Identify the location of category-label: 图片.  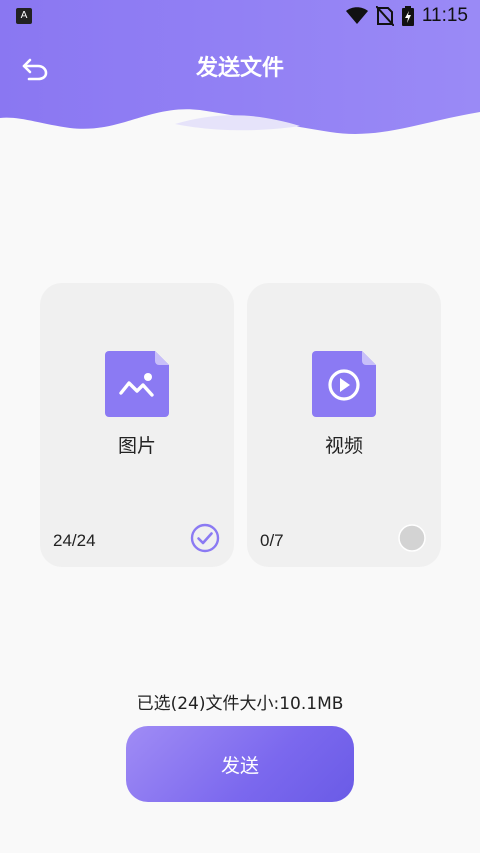
(136, 446).